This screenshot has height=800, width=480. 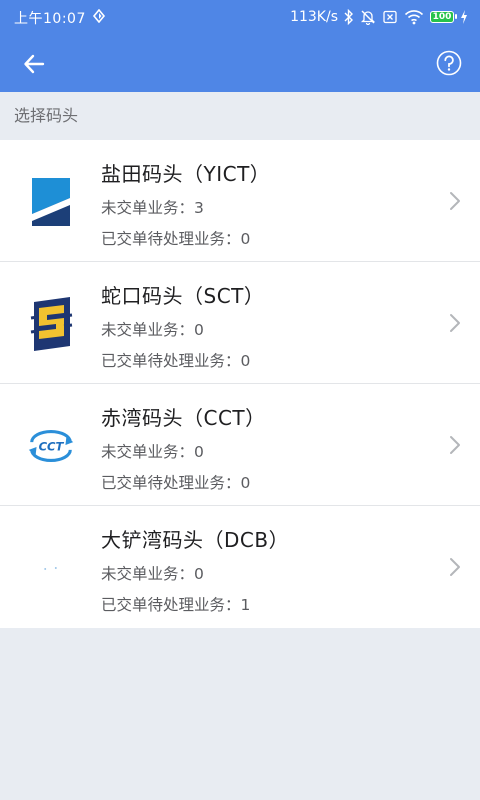 What do you see at coordinates (245, 605) in the screenshot?
I see `pending-count: 1` at bounding box center [245, 605].